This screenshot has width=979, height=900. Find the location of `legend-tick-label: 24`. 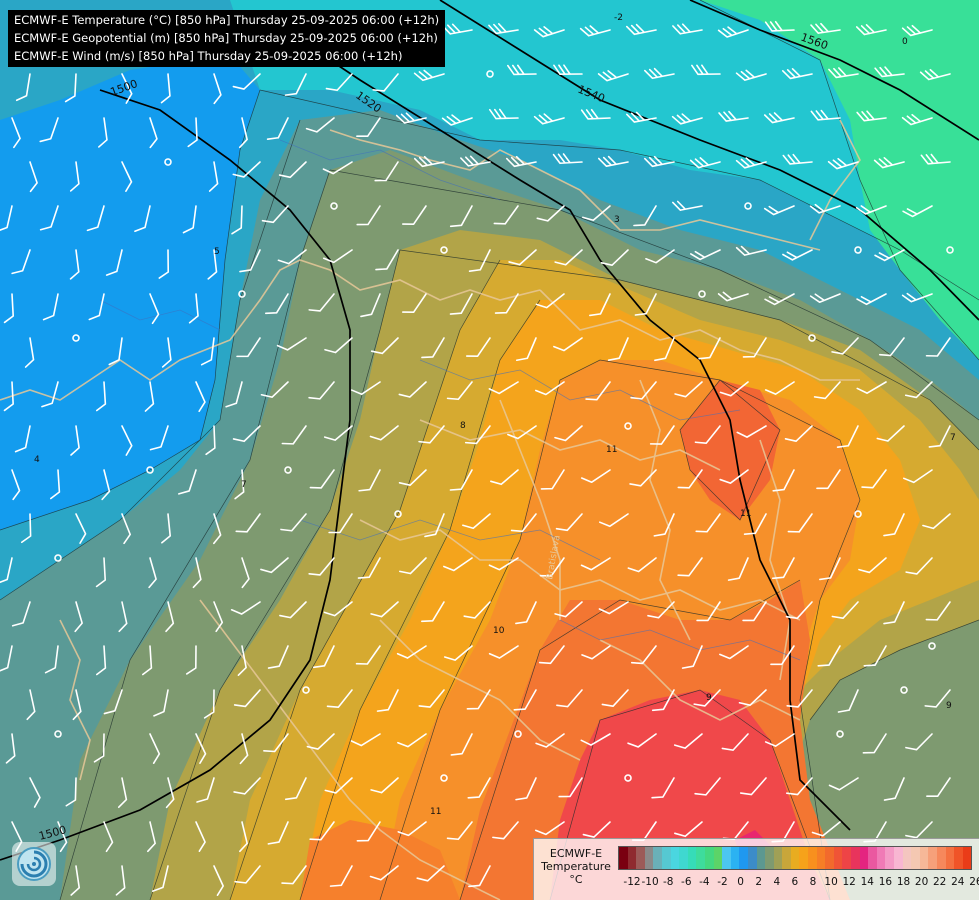

legend-tick-label: 24 is located at coordinates (958, 882).